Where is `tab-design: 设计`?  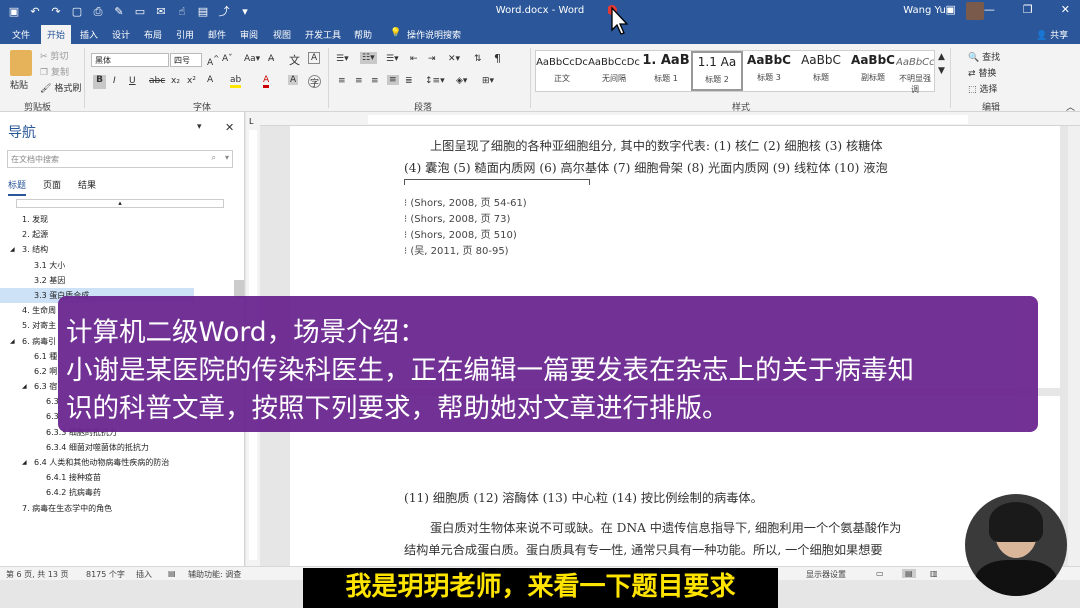 tab-design: 设计 is located at coordinates (121, 34).